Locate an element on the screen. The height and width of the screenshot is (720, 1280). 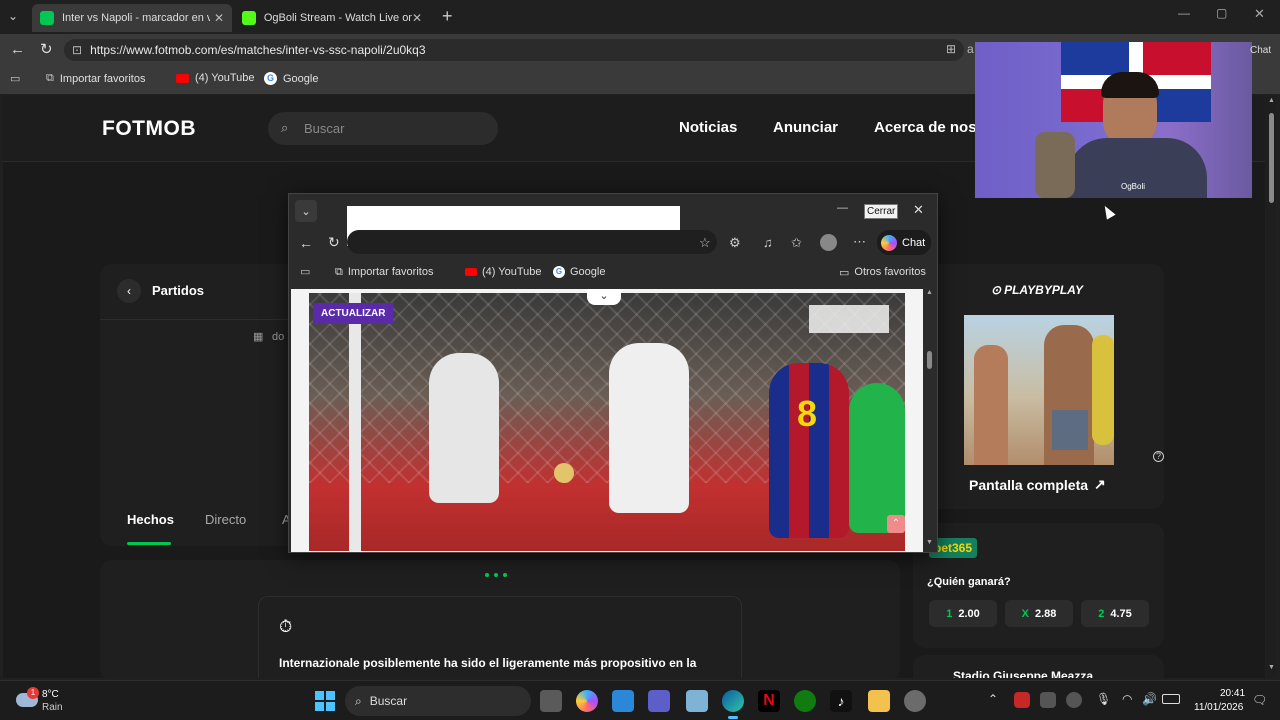
popup-scrollbar: ▲ ▼ is located at coordinates (930, 420).